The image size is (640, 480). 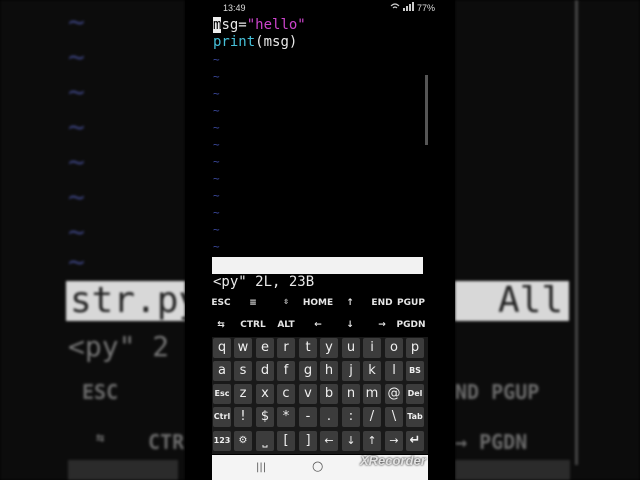 I want to click on key-at: @, so click(x=394, y=394).